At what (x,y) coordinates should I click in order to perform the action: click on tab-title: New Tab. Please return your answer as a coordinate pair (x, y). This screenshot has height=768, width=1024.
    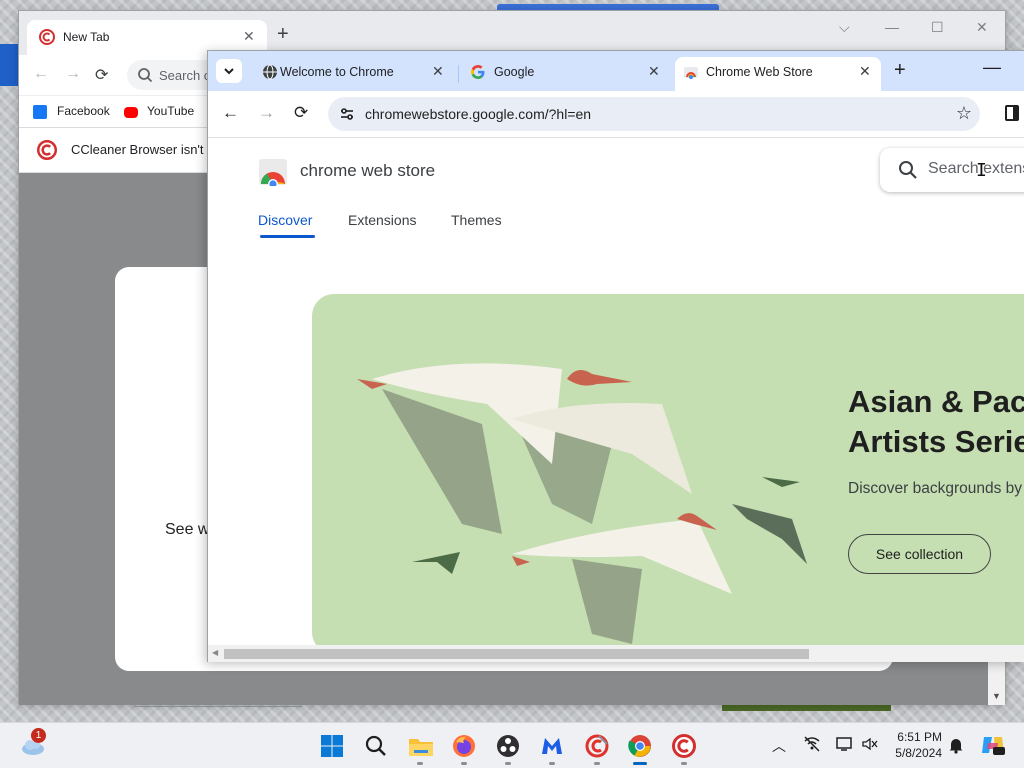
    Looking at the image, I should click on (86, 37).